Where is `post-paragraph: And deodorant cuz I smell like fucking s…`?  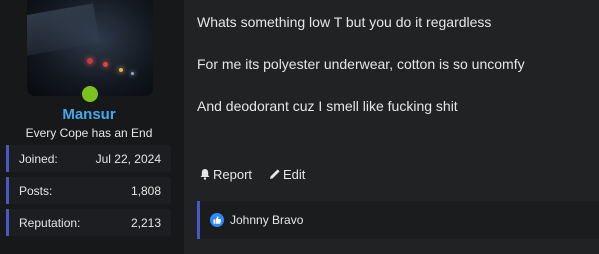
post-paragraph: And deodorant cuz I smell like fucking s… is located at coordinates (327, 106).